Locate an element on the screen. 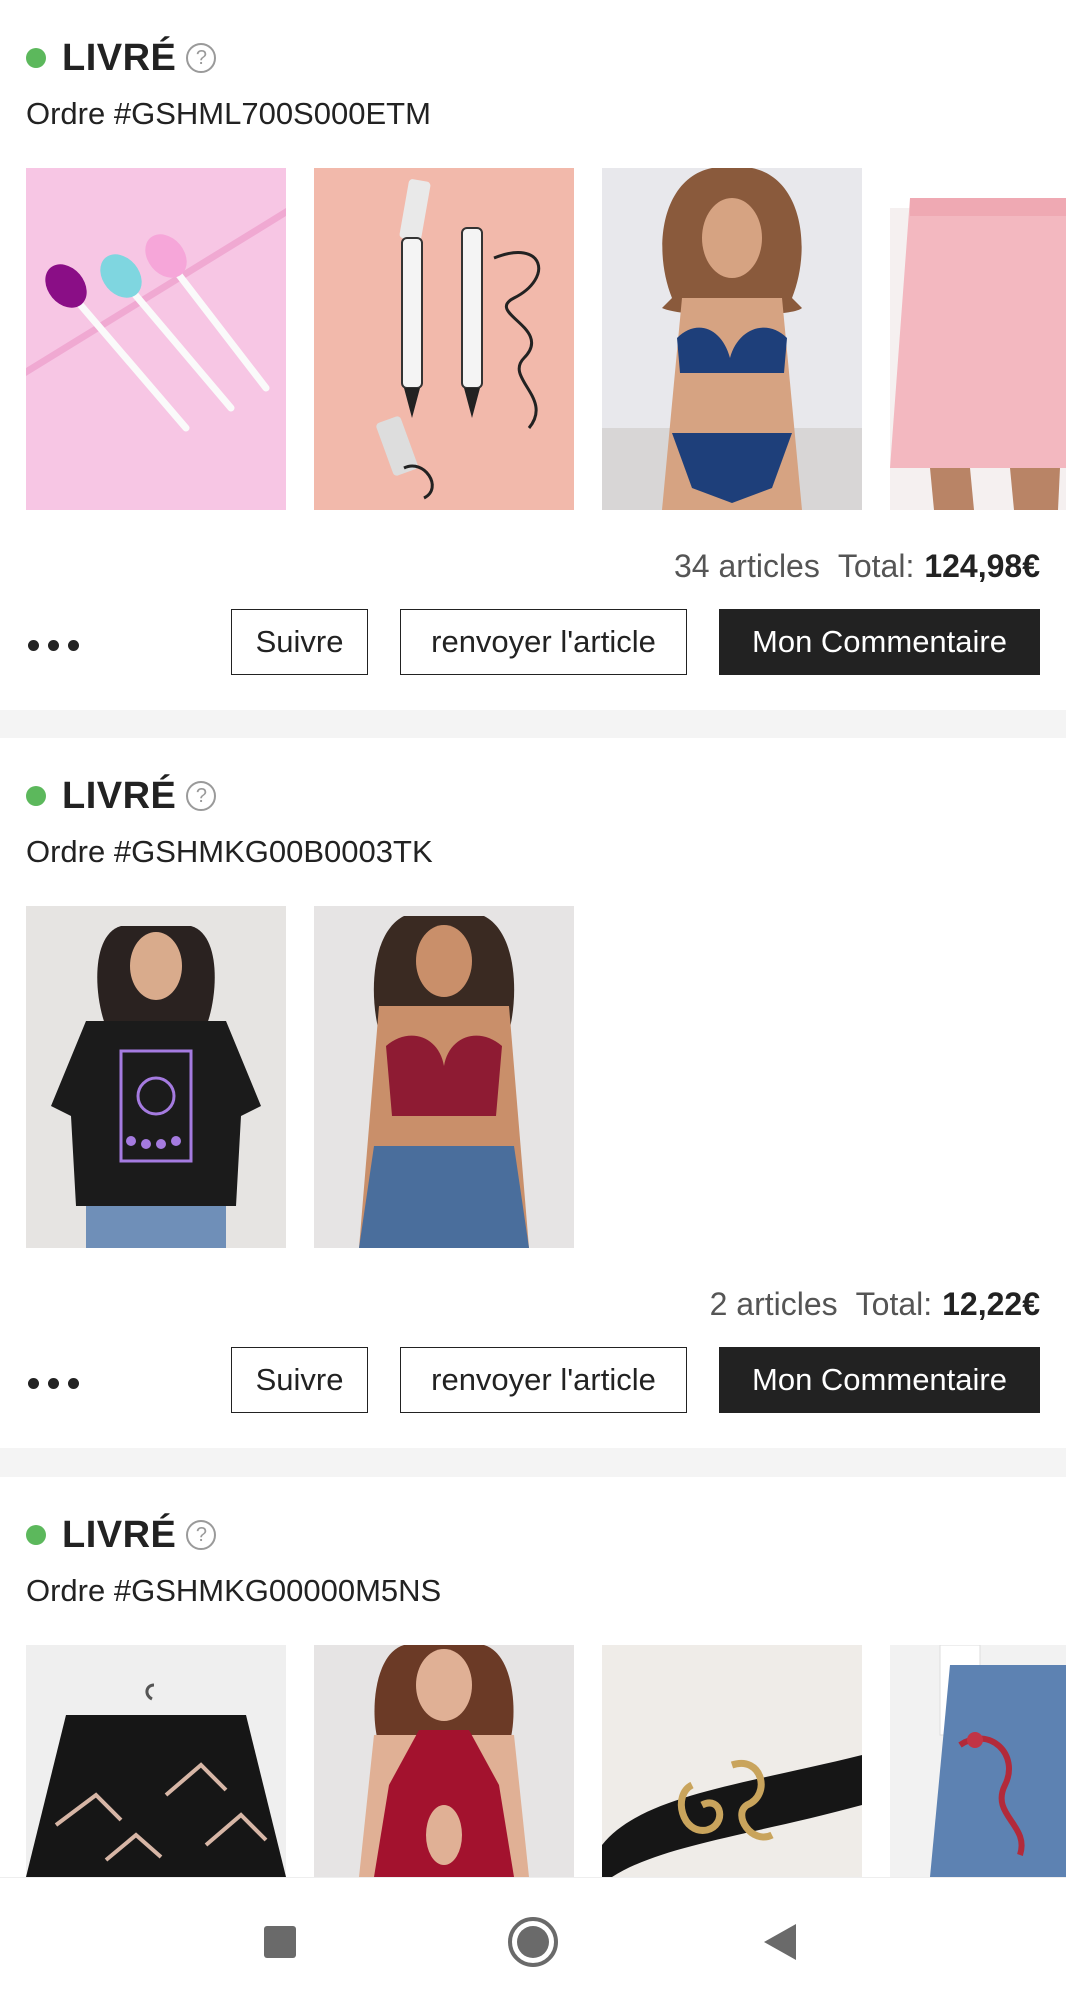 This screenshot has width=1066, height=2005. home-circle-icon is located at coordinates (533, 1941).